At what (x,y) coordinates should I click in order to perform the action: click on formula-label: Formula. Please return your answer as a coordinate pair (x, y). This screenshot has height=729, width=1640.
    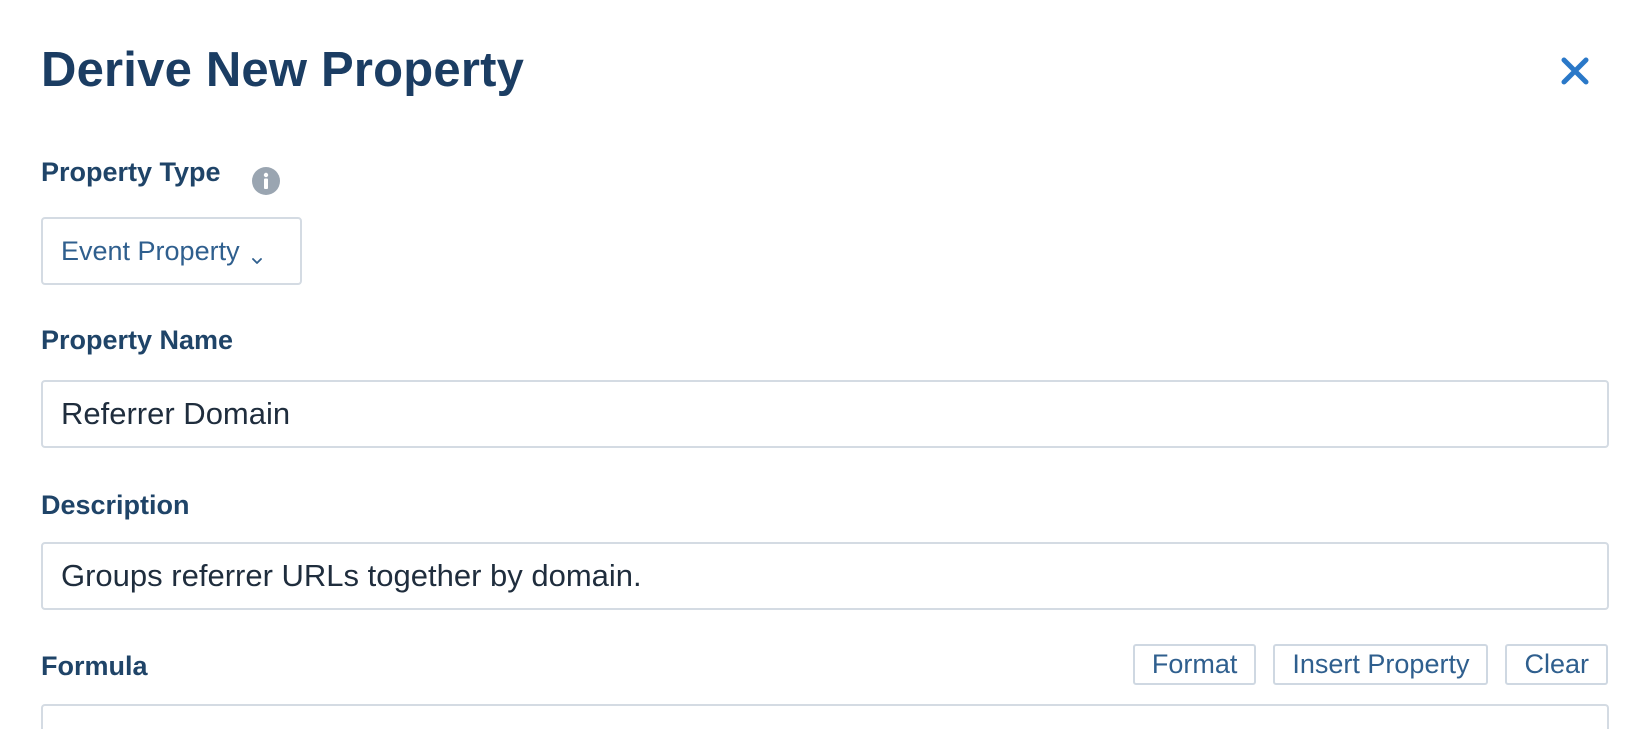
    Looking at the image, I should click on (94, 666).